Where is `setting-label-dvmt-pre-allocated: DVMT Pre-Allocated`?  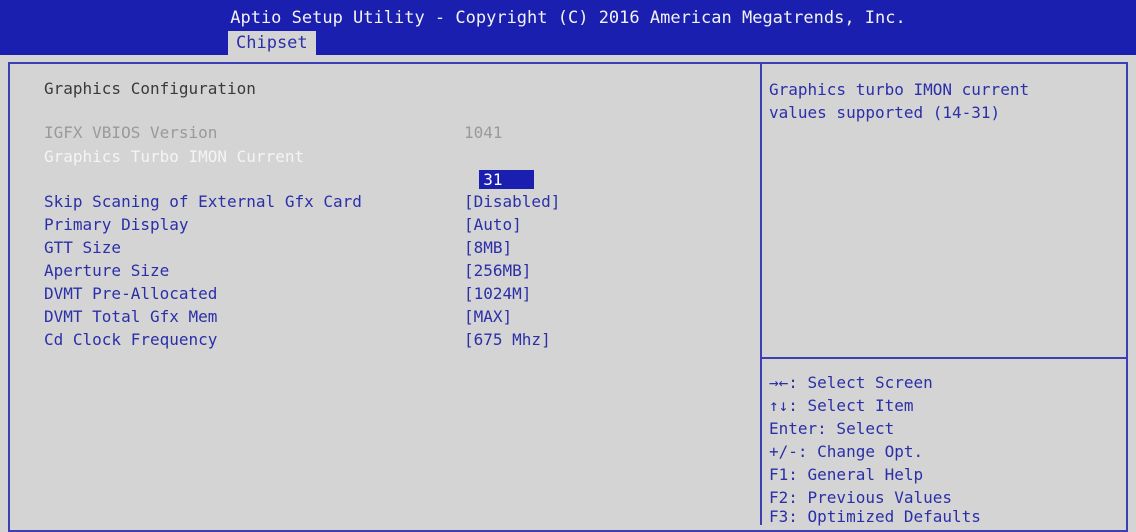 setting-label-dvmt-pre-allocated: DVMT Pre-Allocated is located at coordinates (130, 293).